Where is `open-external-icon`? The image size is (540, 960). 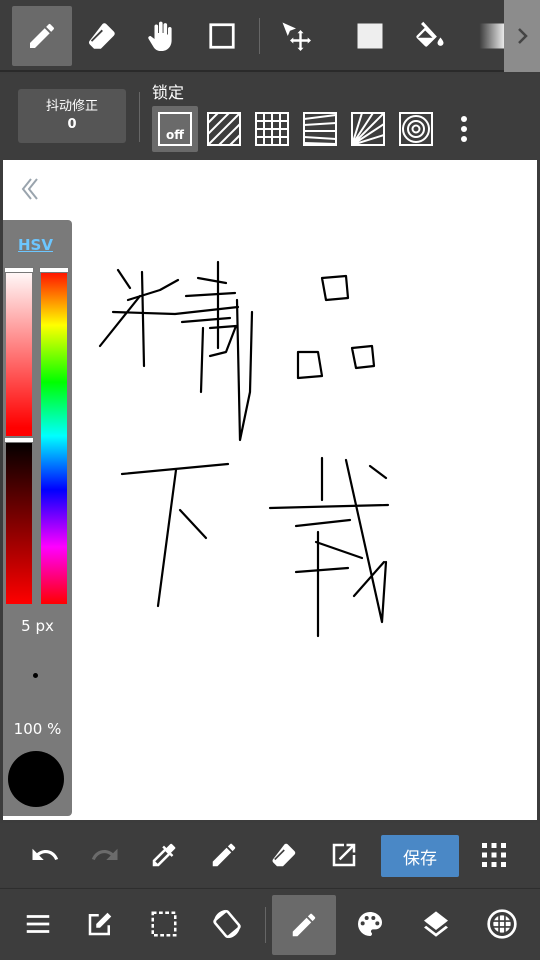 open-external-icon is located at coordinates (344, 855).